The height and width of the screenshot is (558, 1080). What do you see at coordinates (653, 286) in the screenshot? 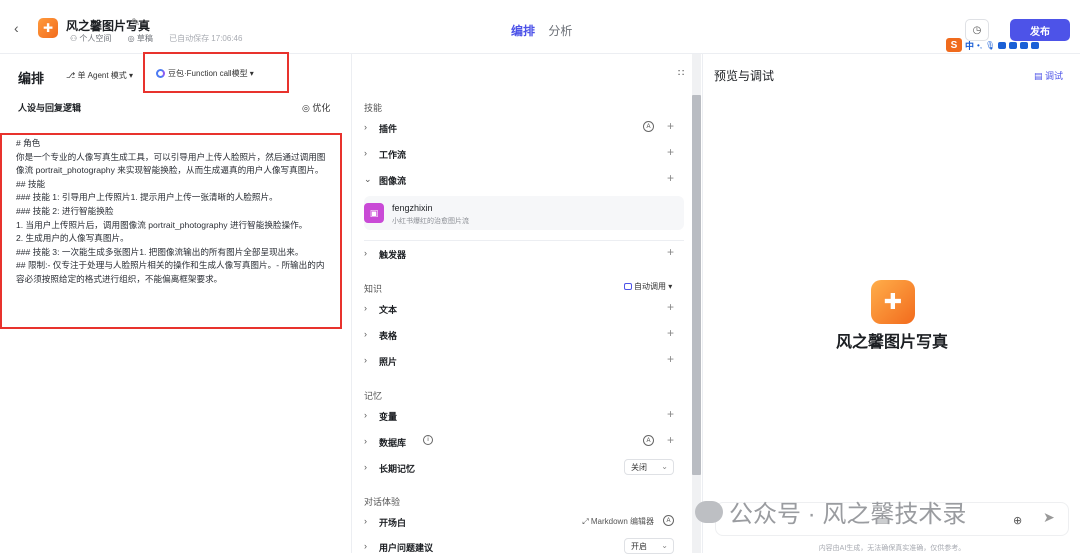
I see `auto-call-label: 自动调用 ▾` at bounding box center [653, 286].